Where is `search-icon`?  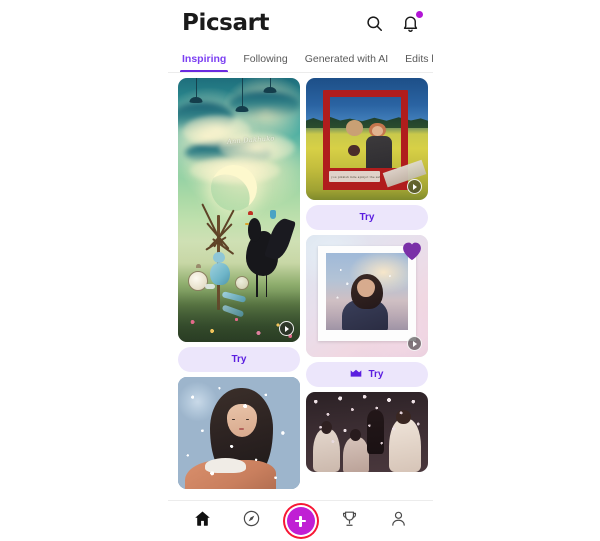
search-icon is located at coordinates (374, 23).